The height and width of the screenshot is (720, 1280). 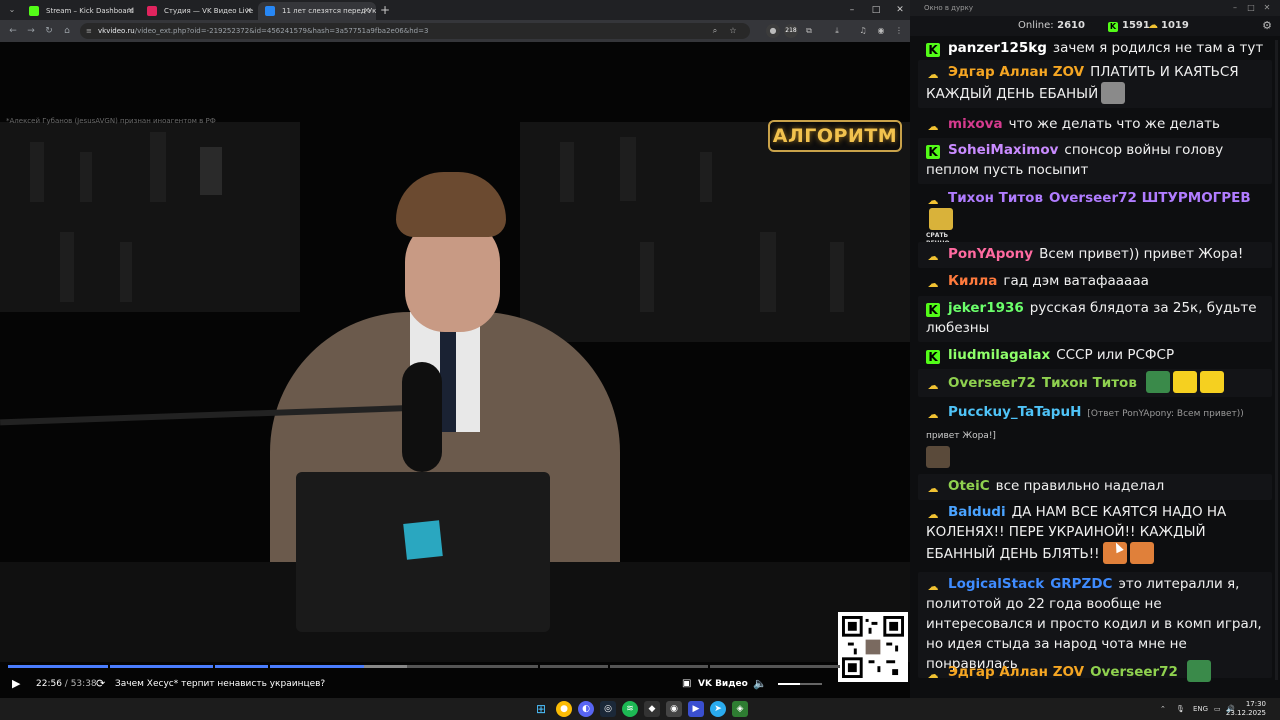 I want to click on media-control-icon: ♫, so click(x=863, y=31).